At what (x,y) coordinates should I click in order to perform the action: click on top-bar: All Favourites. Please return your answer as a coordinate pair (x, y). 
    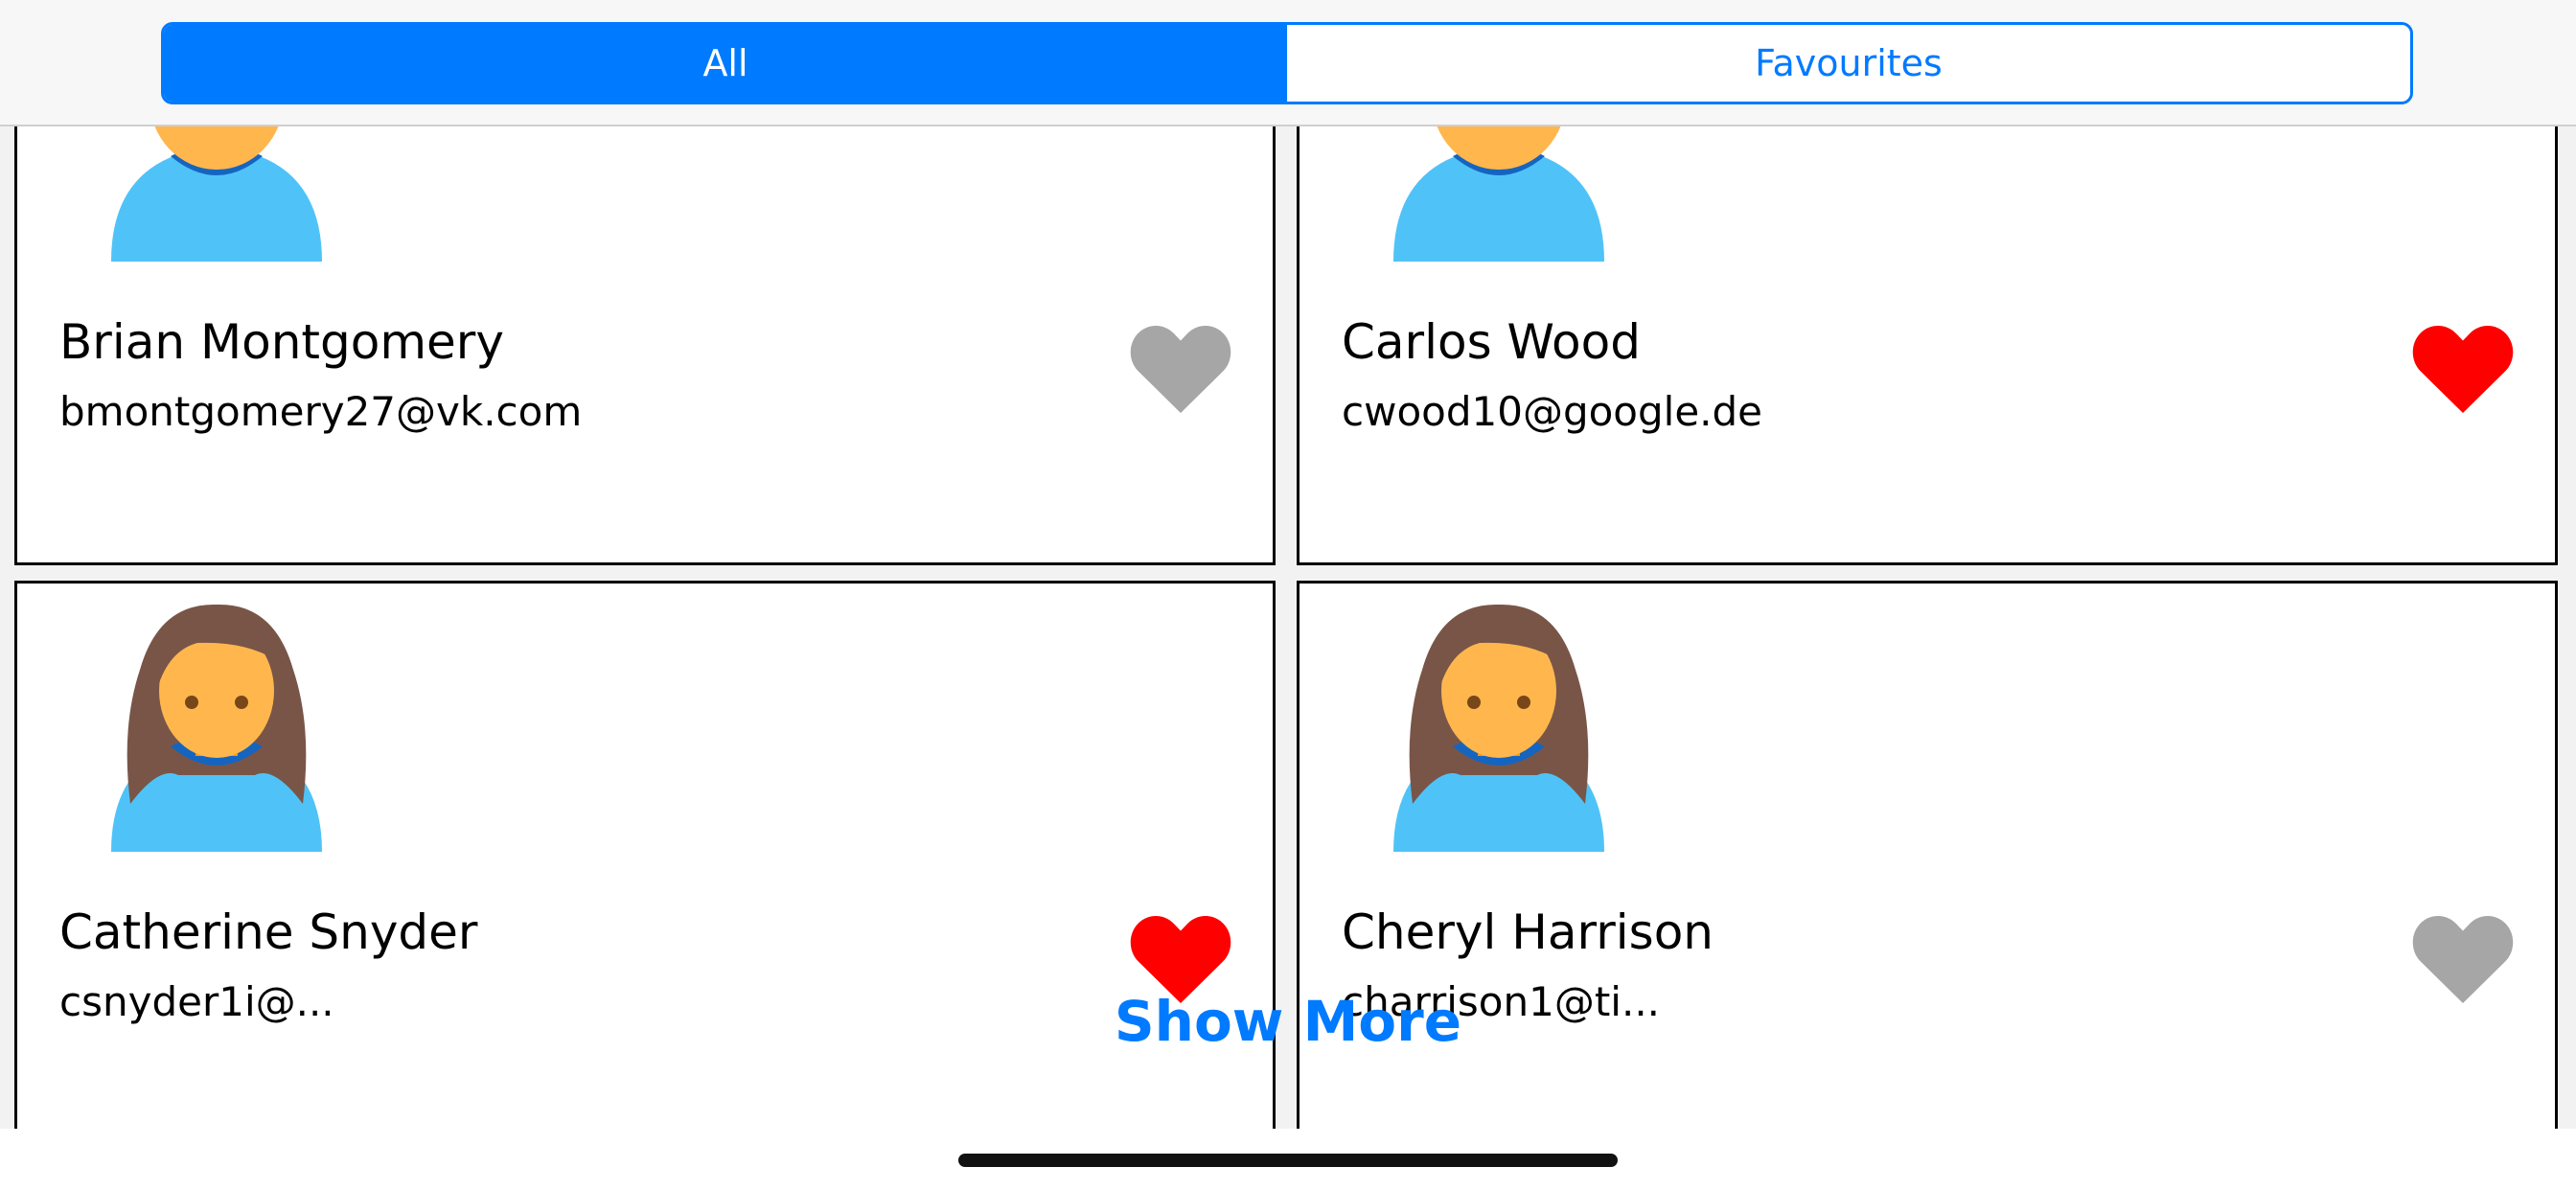
    Looking at the image, I should click on (1288, 63).